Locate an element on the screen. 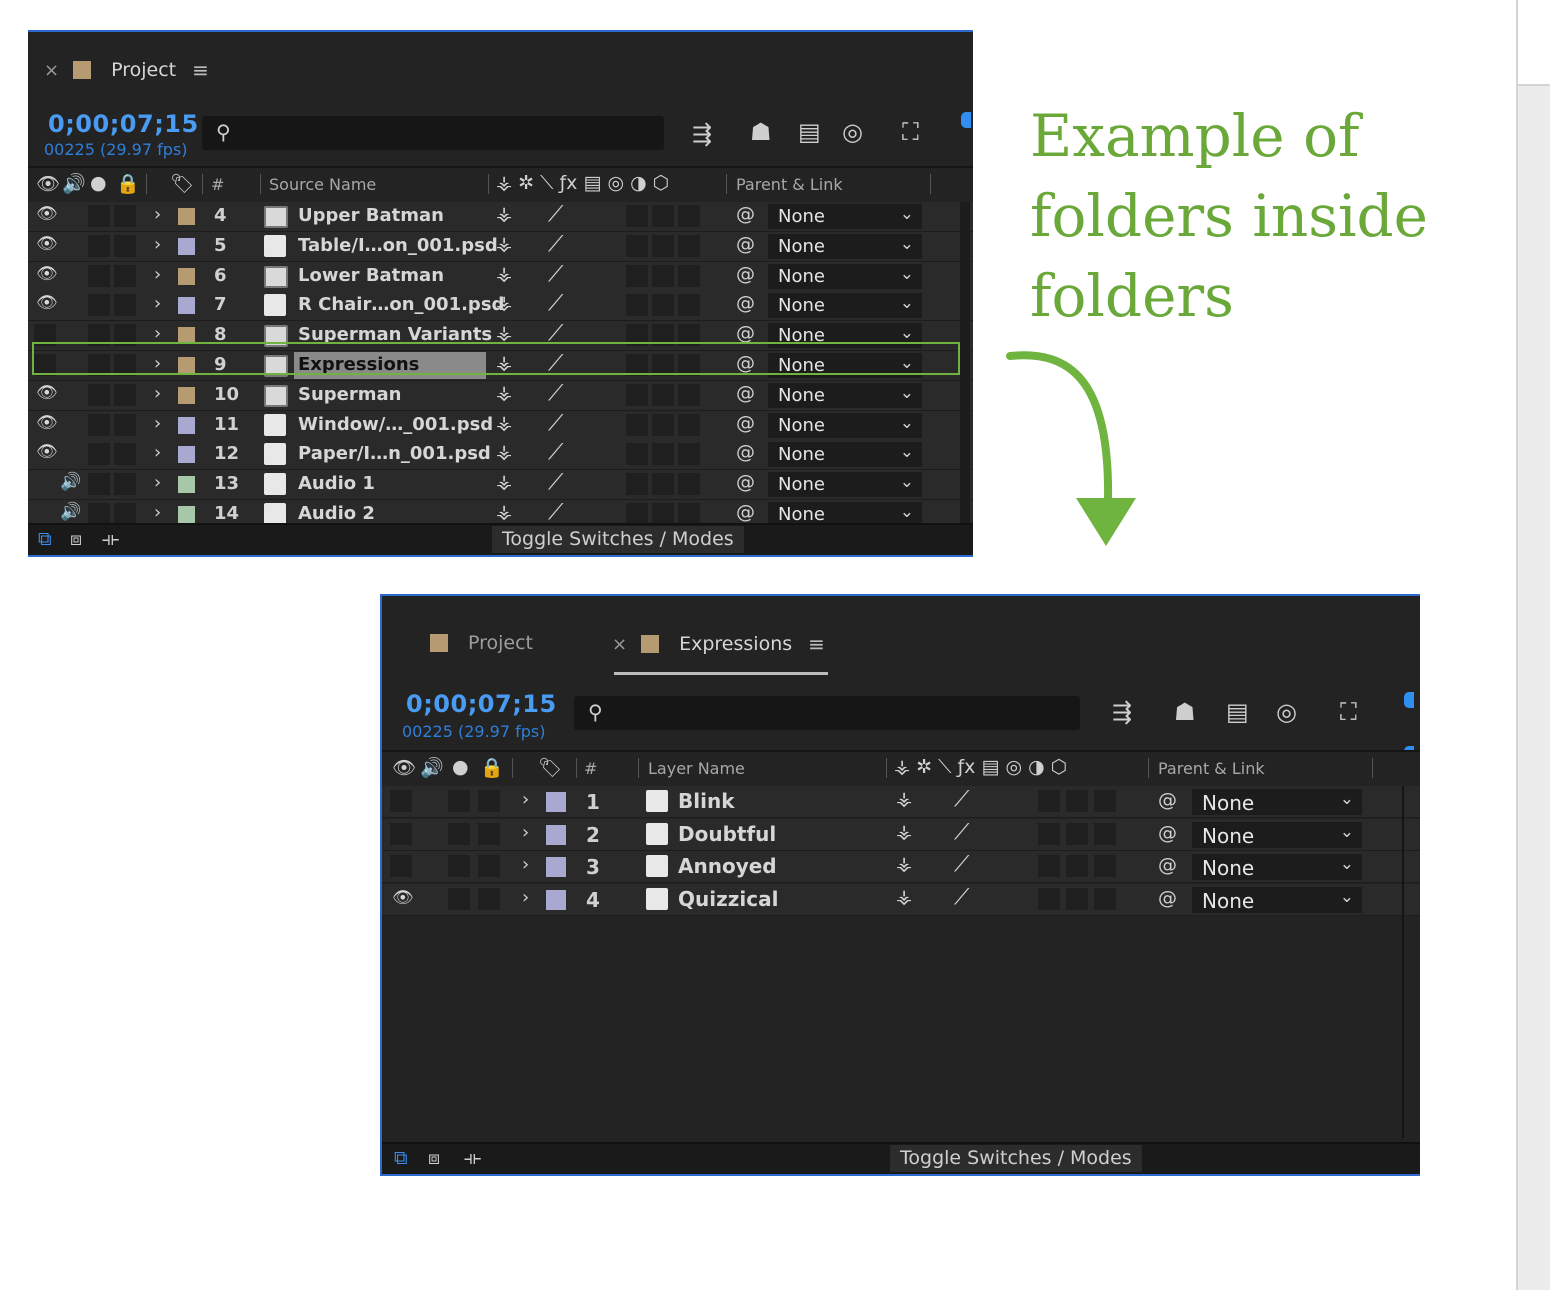 This screenshot has width=1550, height=1290. layer-name: Table/I…on_001.psd is located at coordinates (398, 245).